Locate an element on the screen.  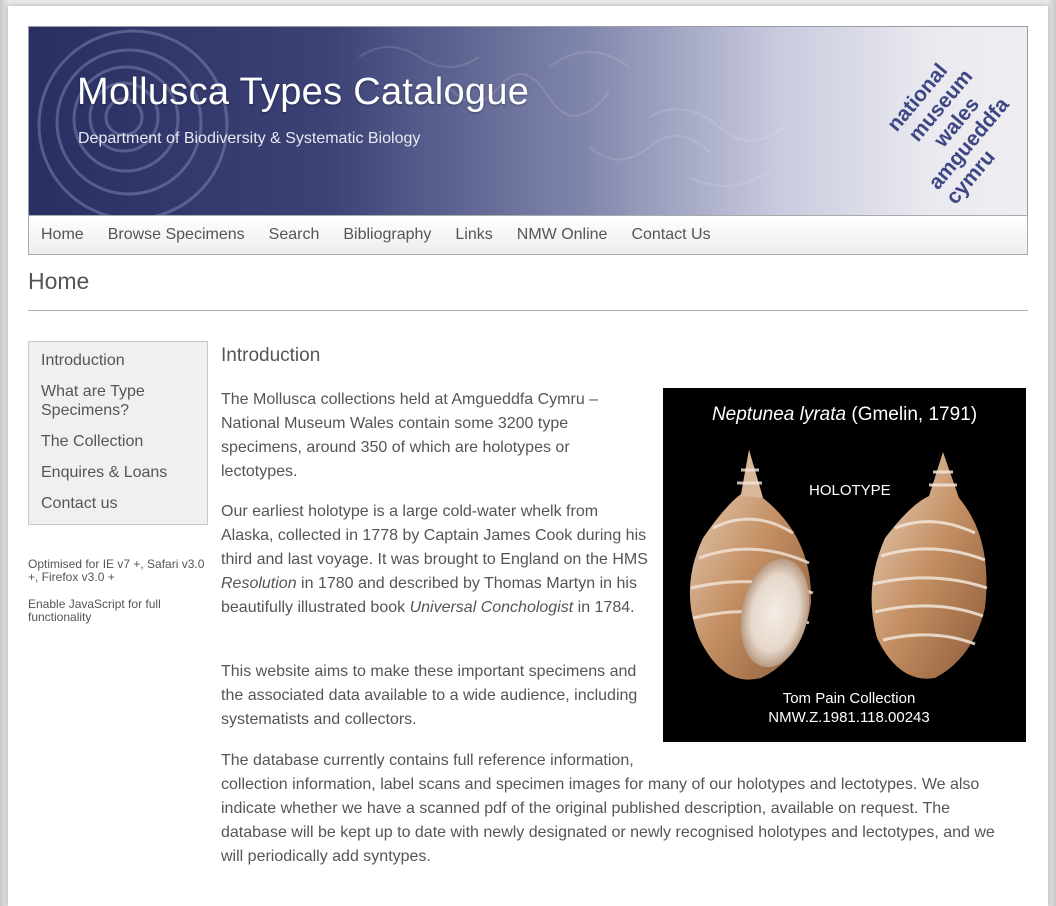
shell-left is located at coordinates (751, 565).